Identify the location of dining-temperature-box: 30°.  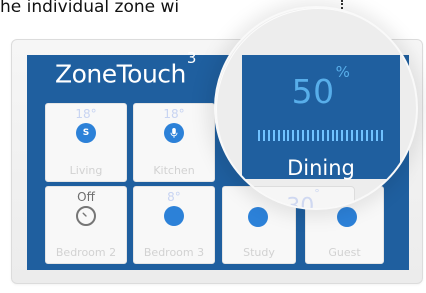
(303, 198).